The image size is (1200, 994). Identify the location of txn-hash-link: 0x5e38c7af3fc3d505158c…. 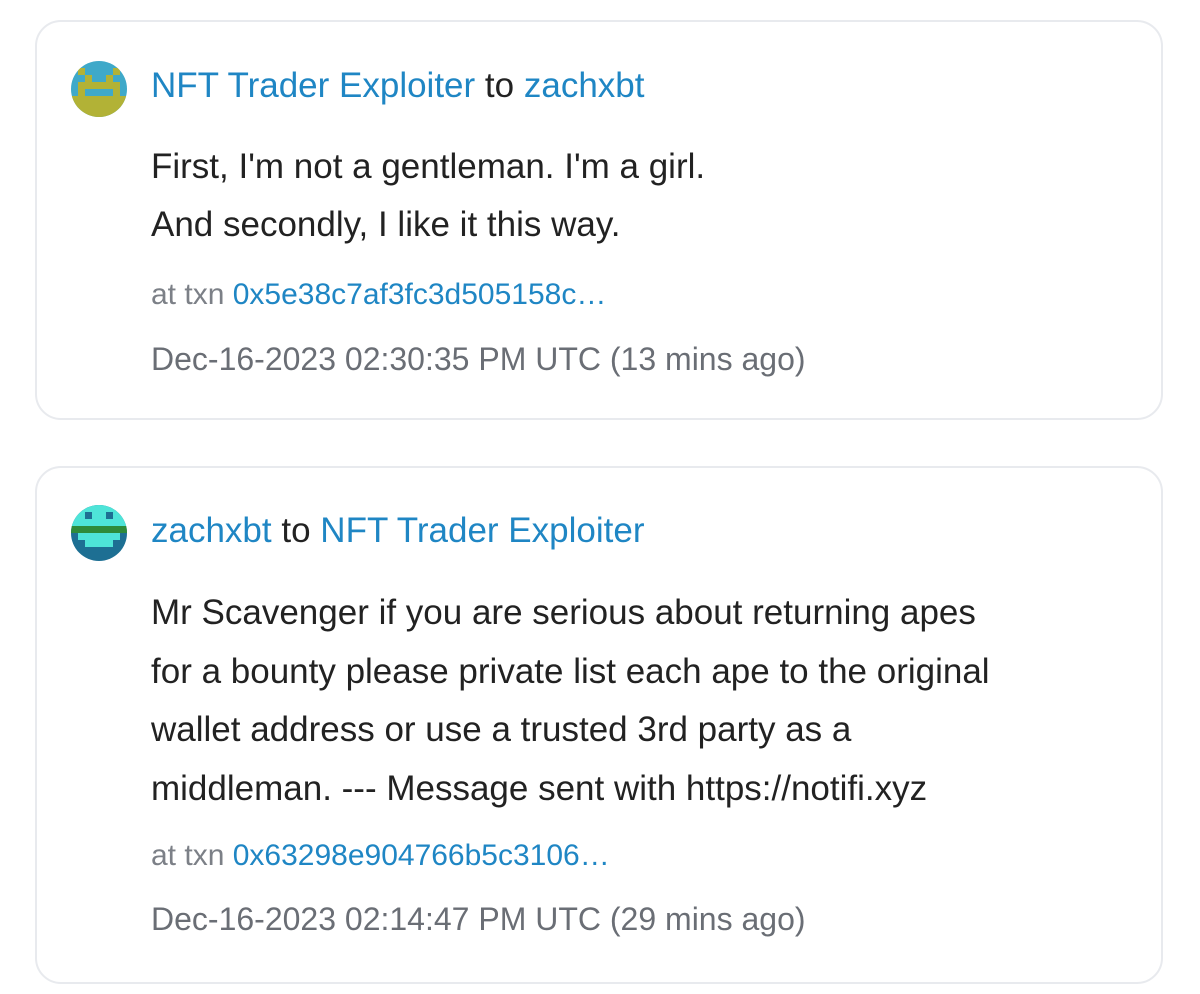
(420, 294).